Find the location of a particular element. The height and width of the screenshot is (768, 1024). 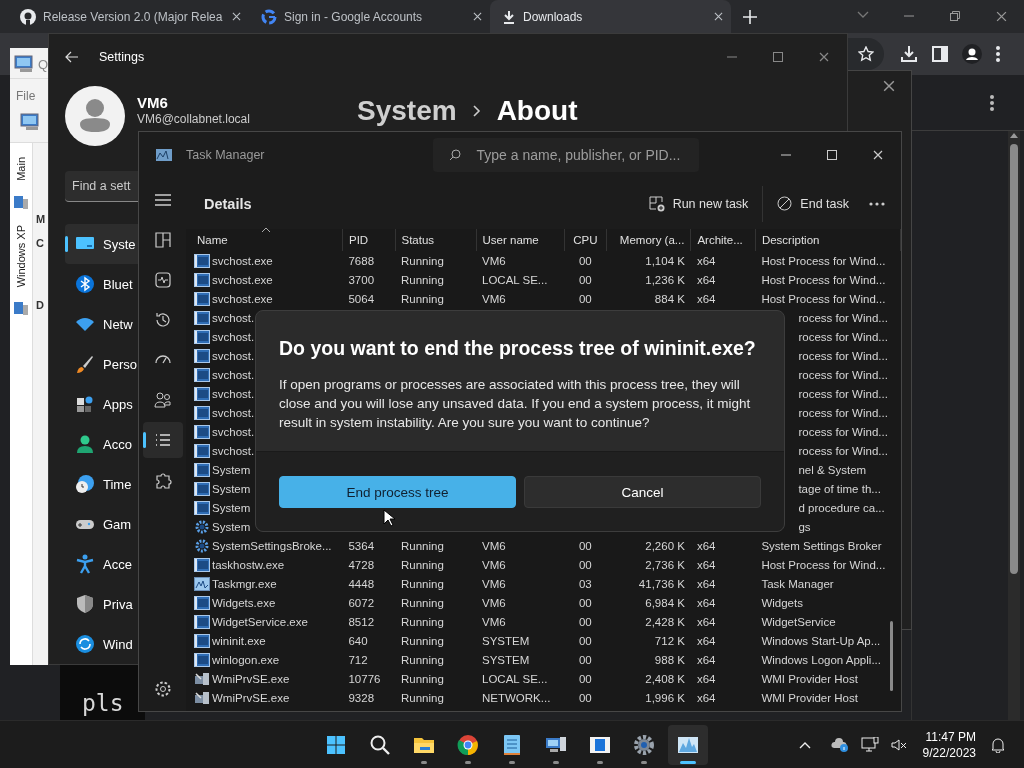

star-icon is located at coordinates (866, 54).